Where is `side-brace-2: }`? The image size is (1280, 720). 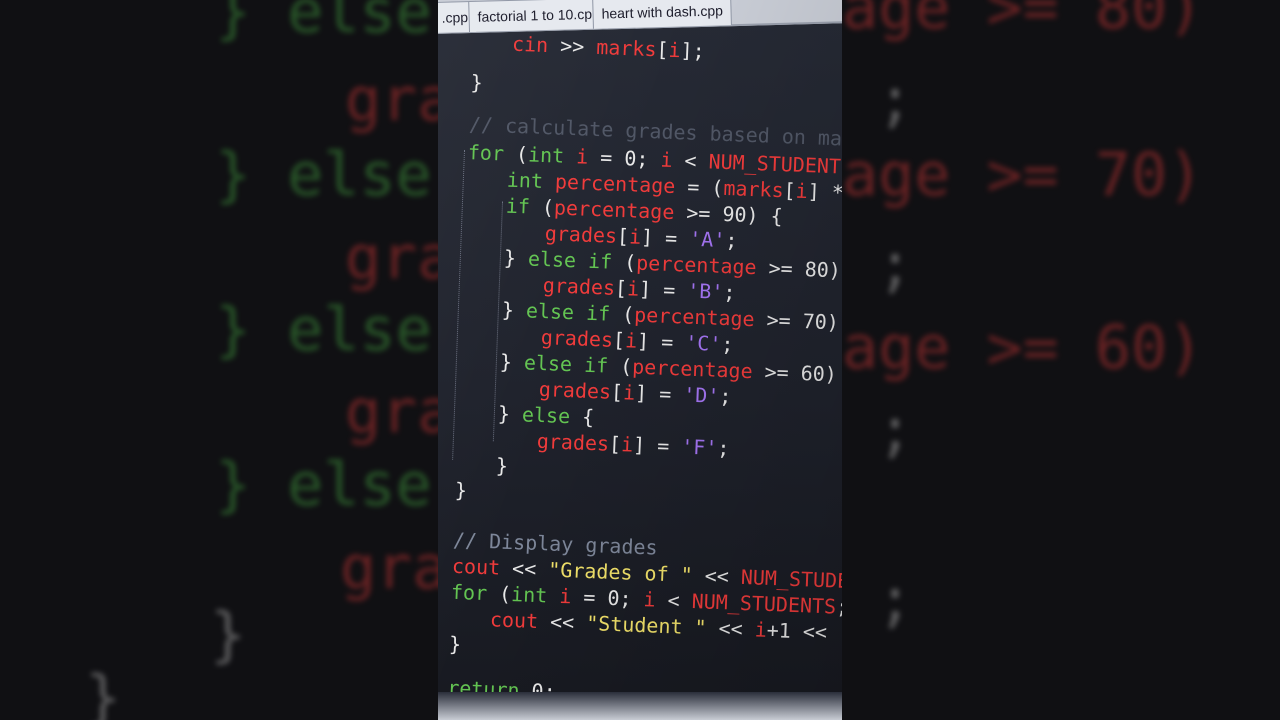 side-brace-2: } is located at coordinates (103, 691).